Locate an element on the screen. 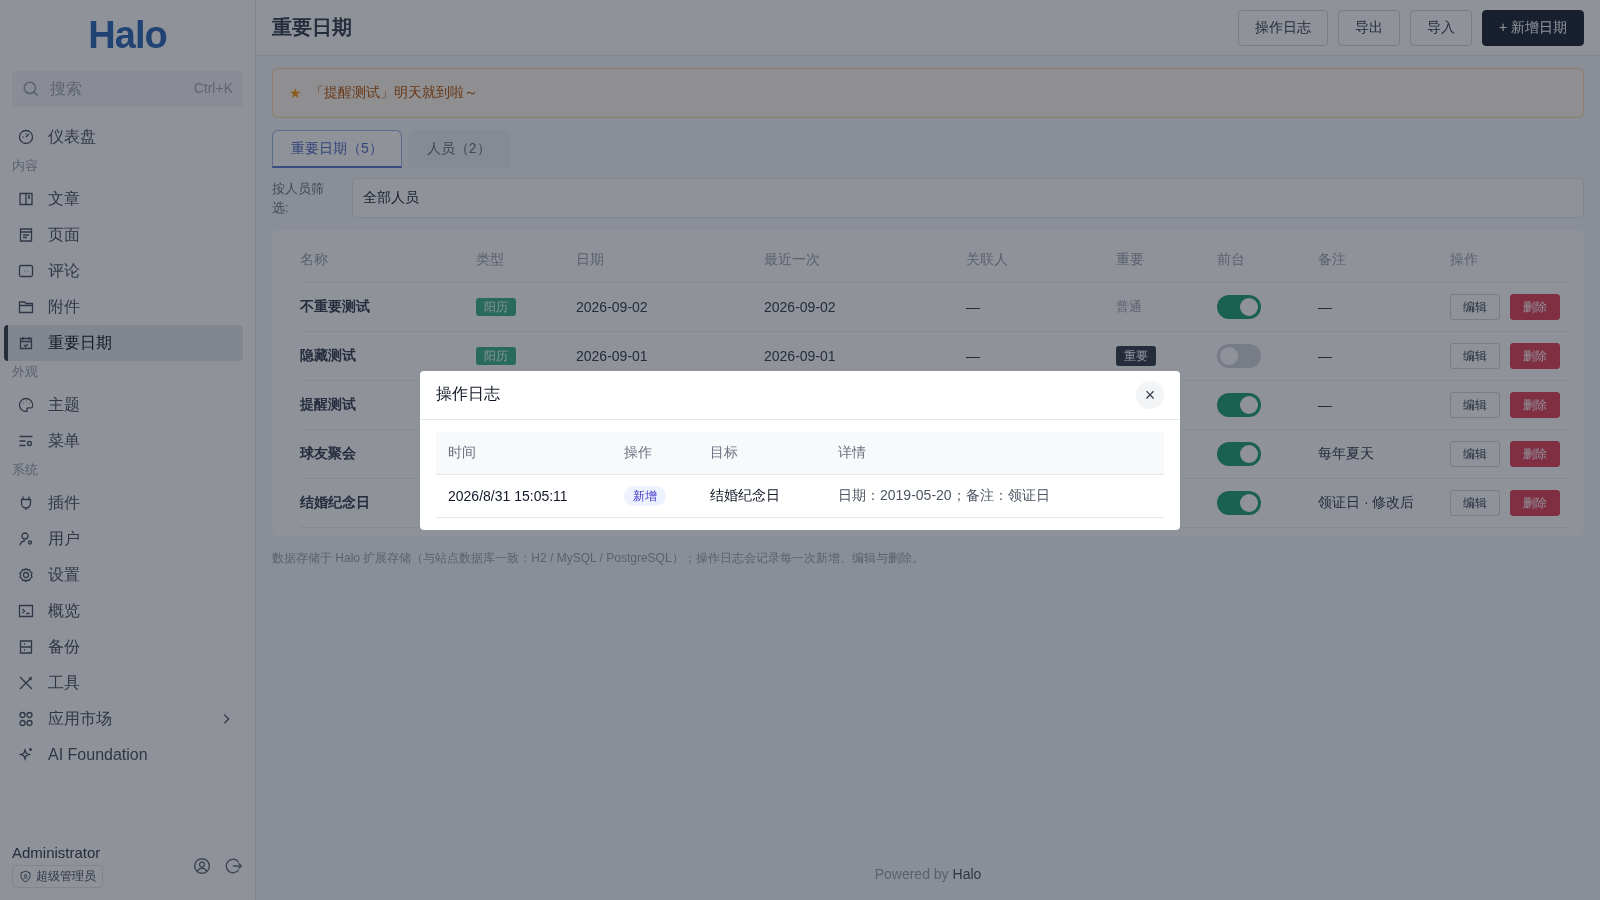  archive-icon is located at coordinates (26, 647).